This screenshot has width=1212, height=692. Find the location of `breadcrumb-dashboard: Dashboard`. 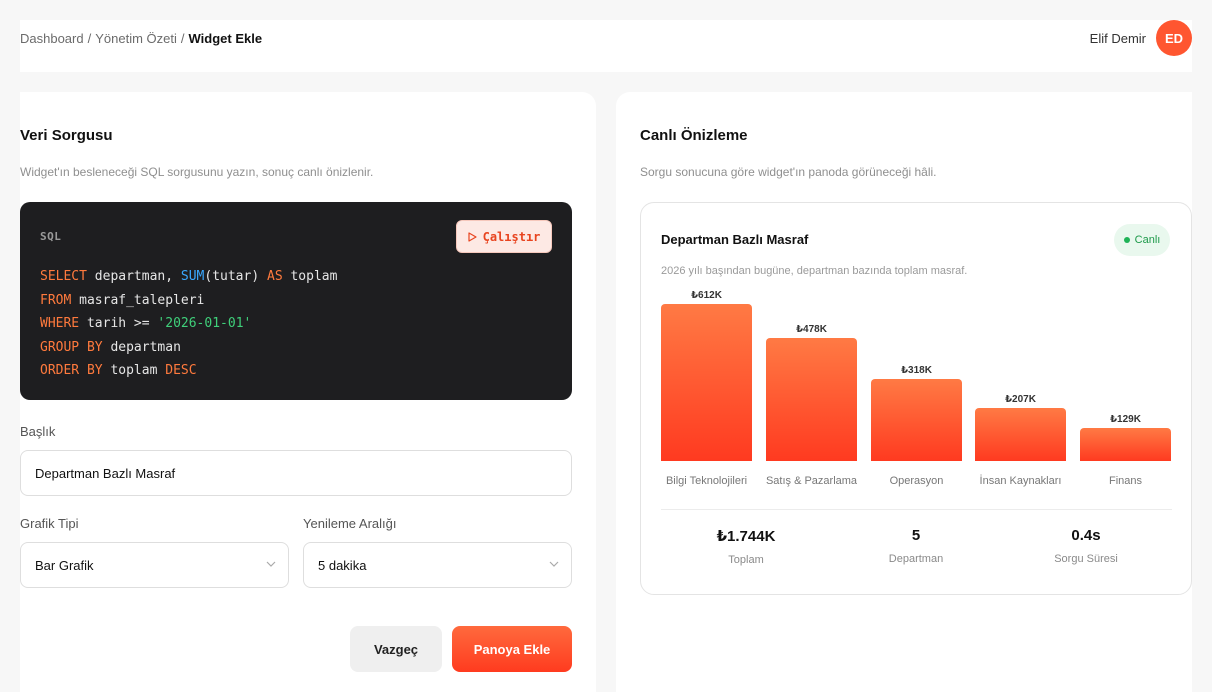

breadcrumb-dashboard: Dashboard is located at coordinates (52, 38).